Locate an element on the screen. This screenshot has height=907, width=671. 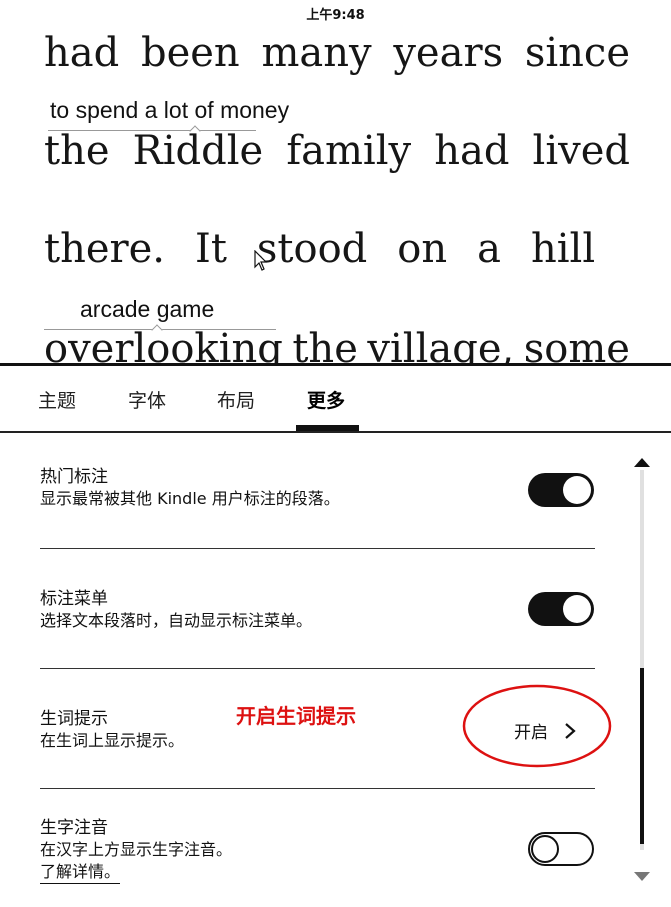
learn-more-link: 了解详情。 is located at coordinates (80, 872).